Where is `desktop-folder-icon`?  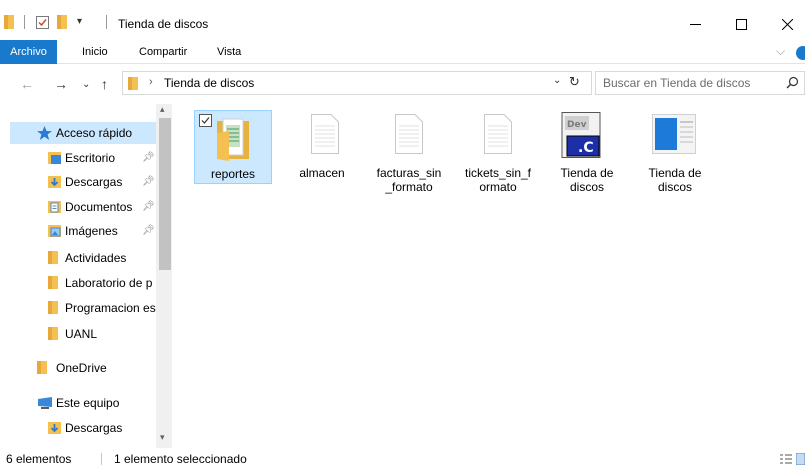 desktop-folder-icon is located at coordinates (54, 158).